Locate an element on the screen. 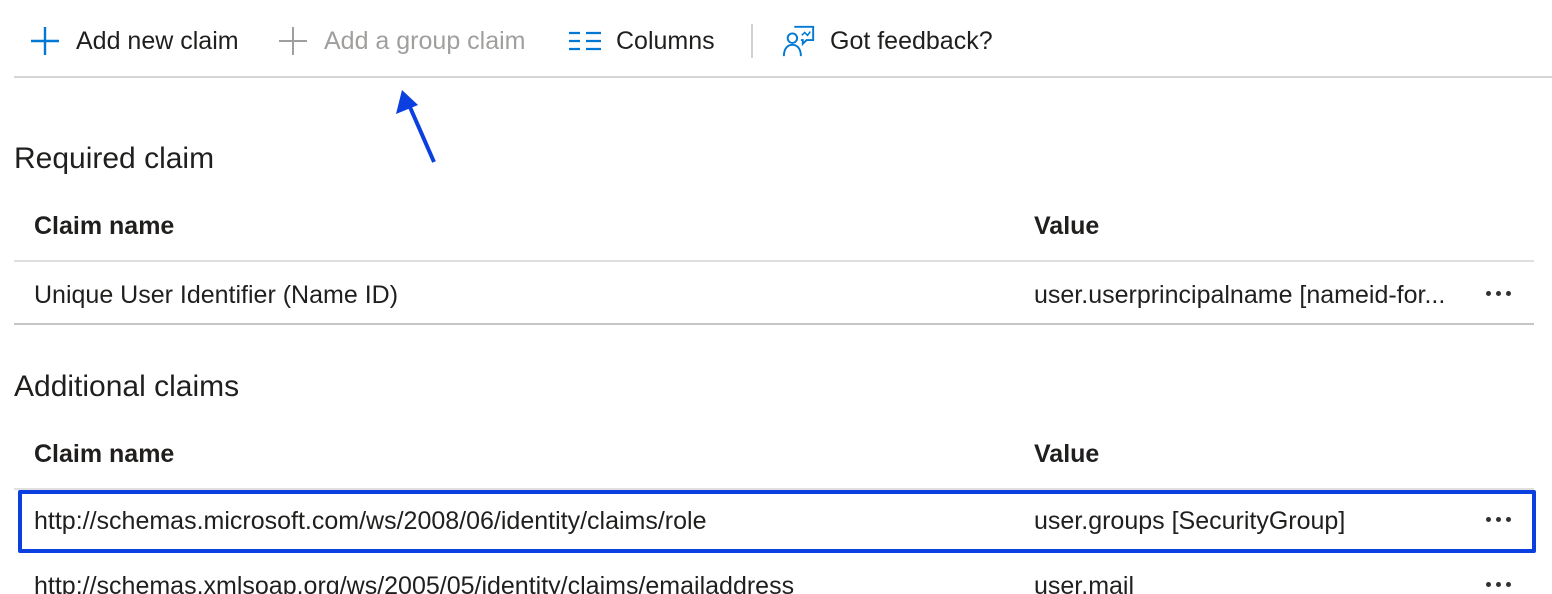 The width and height of the screenshot is (1552, 594). command-bar: Add new claim Add a group claim Columns is located at coordinates (783, 39).